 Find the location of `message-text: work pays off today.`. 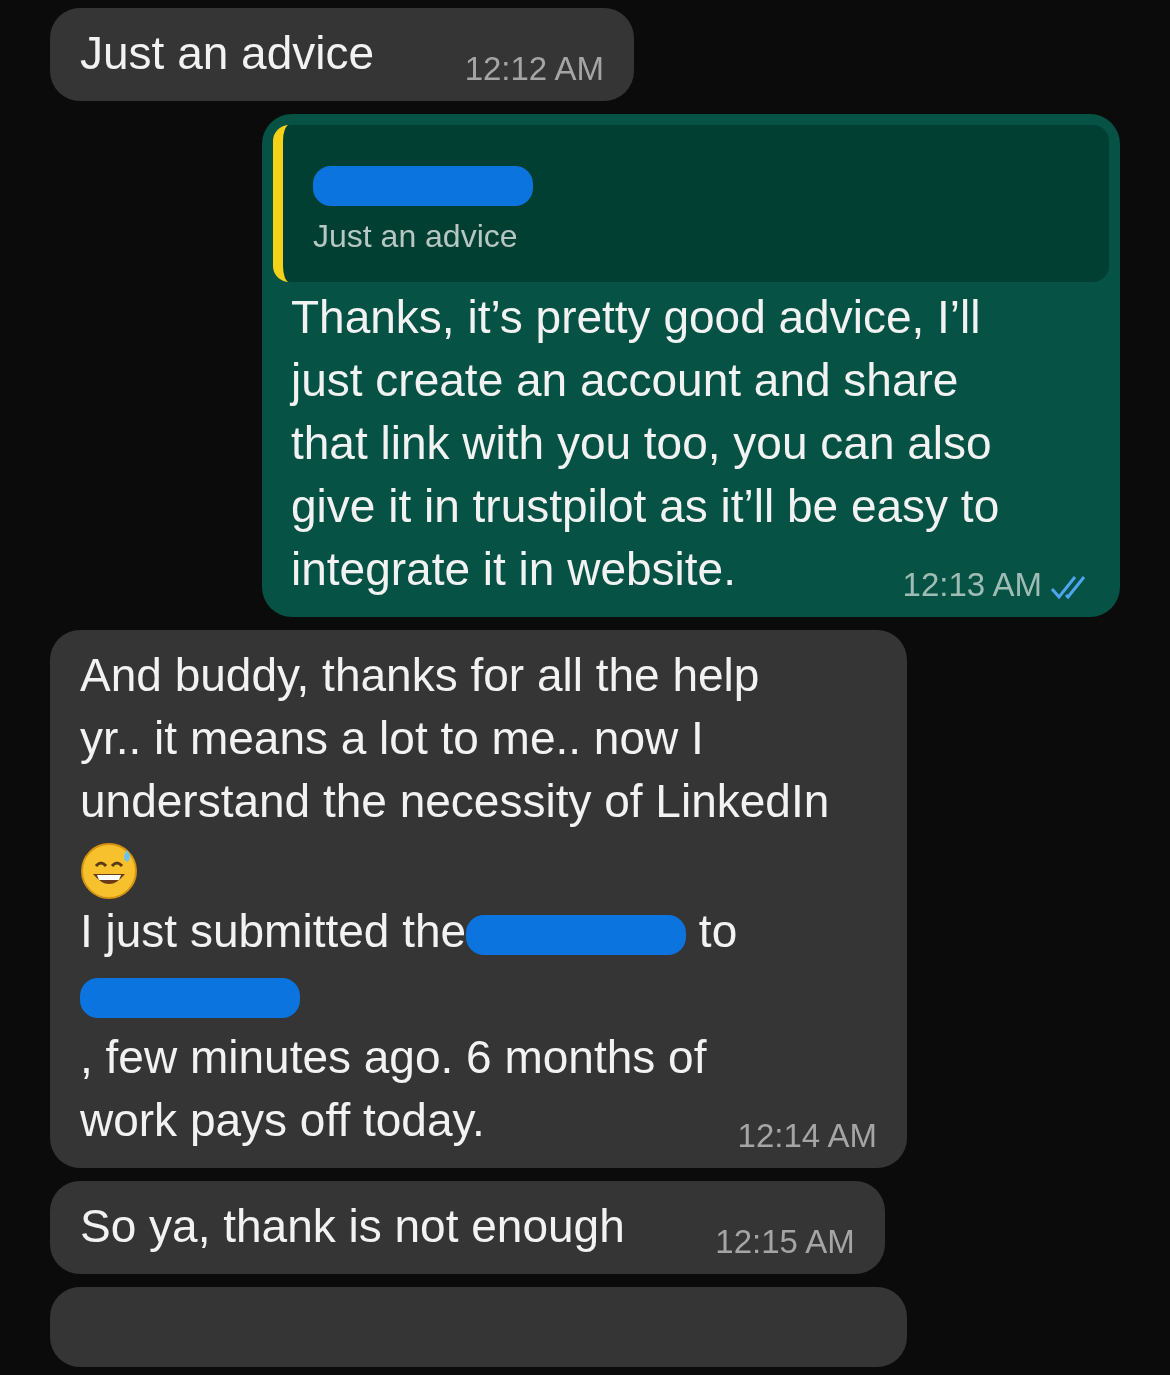

message-text: work pays off today. is located at coordinates (282, 1119).